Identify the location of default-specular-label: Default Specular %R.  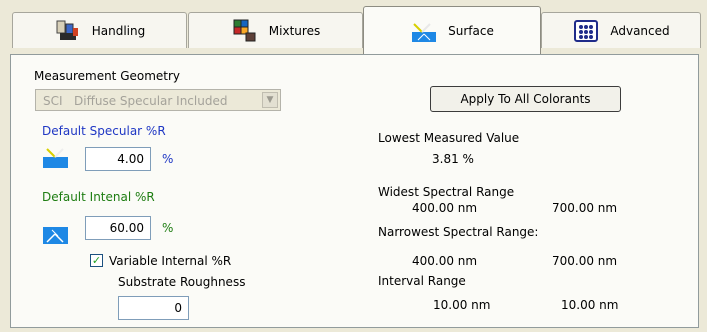
(104, 131).